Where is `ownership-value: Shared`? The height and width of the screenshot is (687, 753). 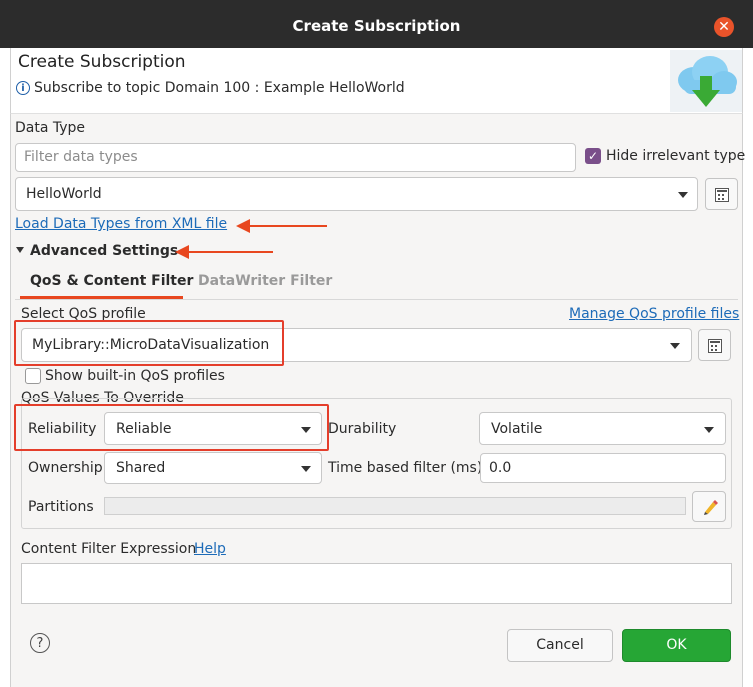 ownership-value: Shared is located at coordinates (141, 468).